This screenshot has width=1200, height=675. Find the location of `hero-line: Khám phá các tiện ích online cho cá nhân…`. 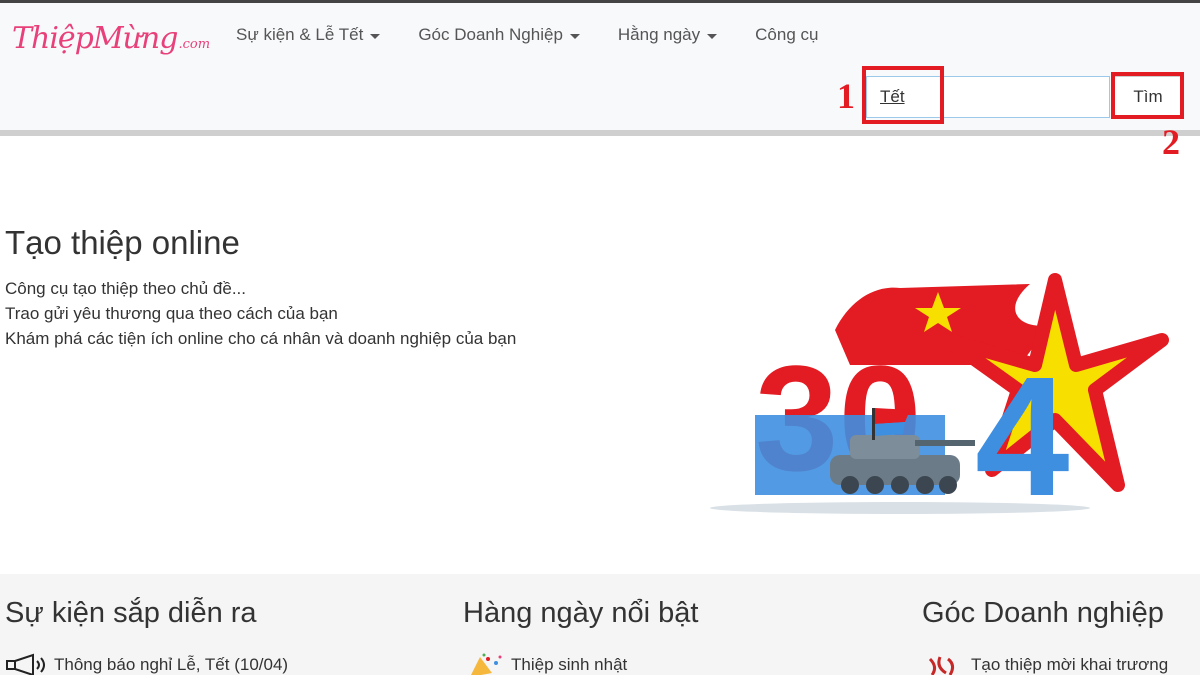

hero-line: Khám phá các tiện ích online cho cá nhân… is located at coordinates (261, 338).